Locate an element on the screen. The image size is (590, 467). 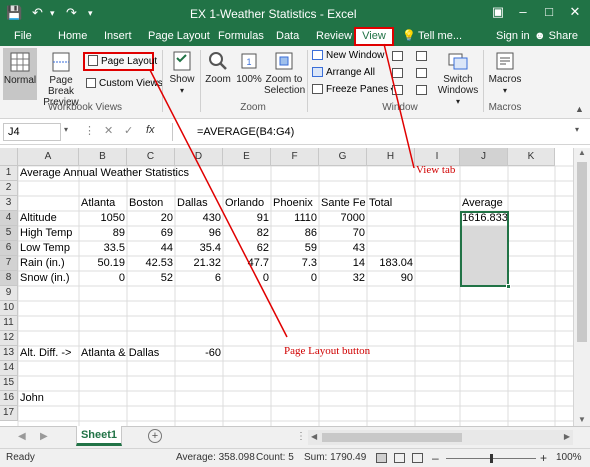
unhide-icon is located at coordinates (397, 90).